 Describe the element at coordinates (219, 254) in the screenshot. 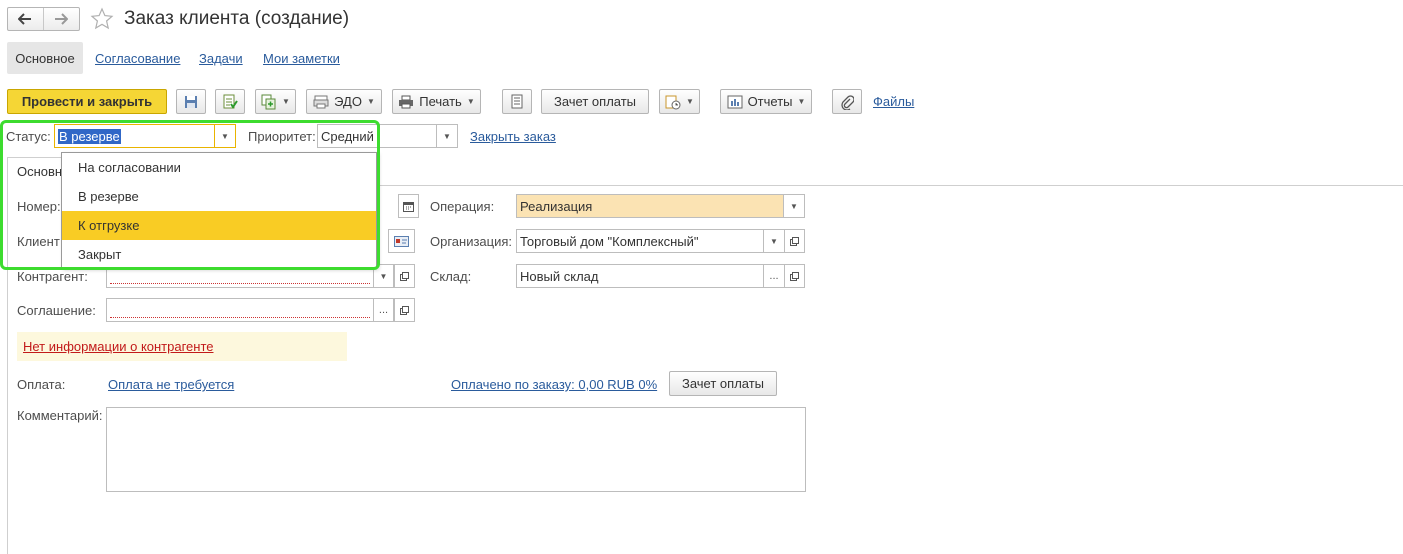

I see `status-option: Закрыт` at that location.